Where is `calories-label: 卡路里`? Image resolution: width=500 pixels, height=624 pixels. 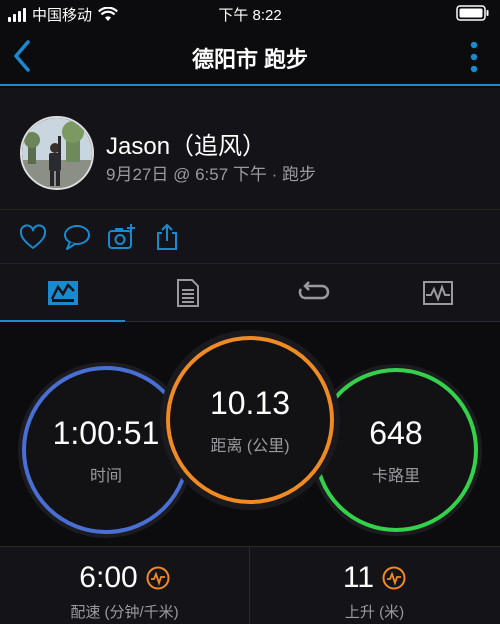 calories-label: 卡路里 is located at coordinates (395, 476).